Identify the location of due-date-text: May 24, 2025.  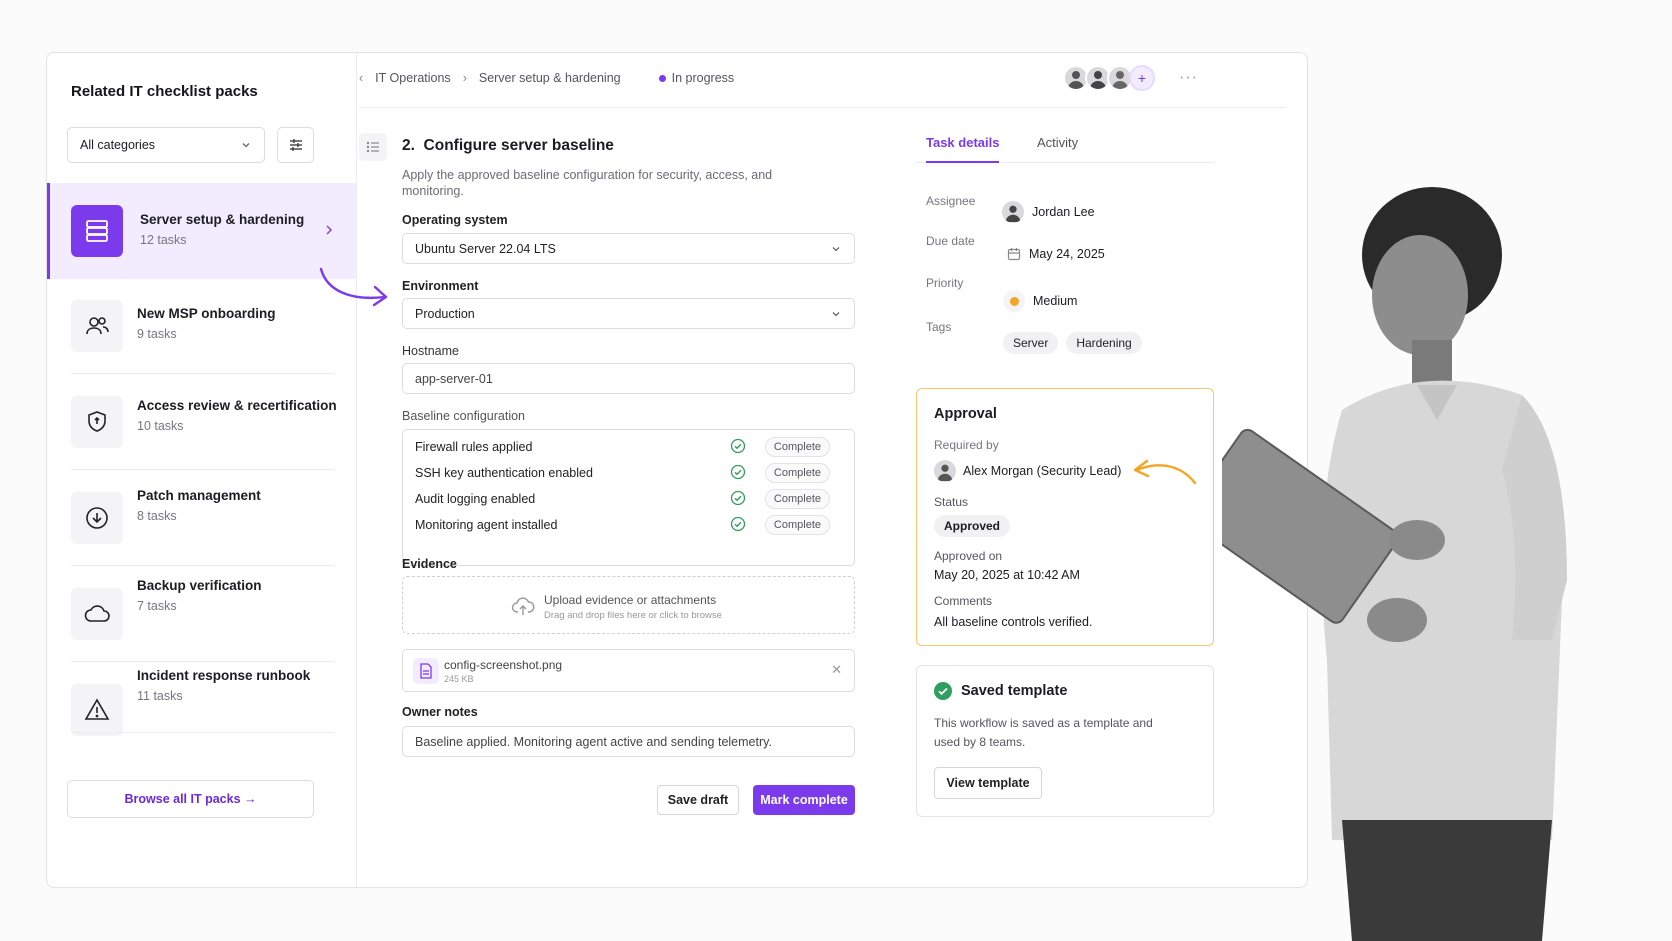
(1067, 254).